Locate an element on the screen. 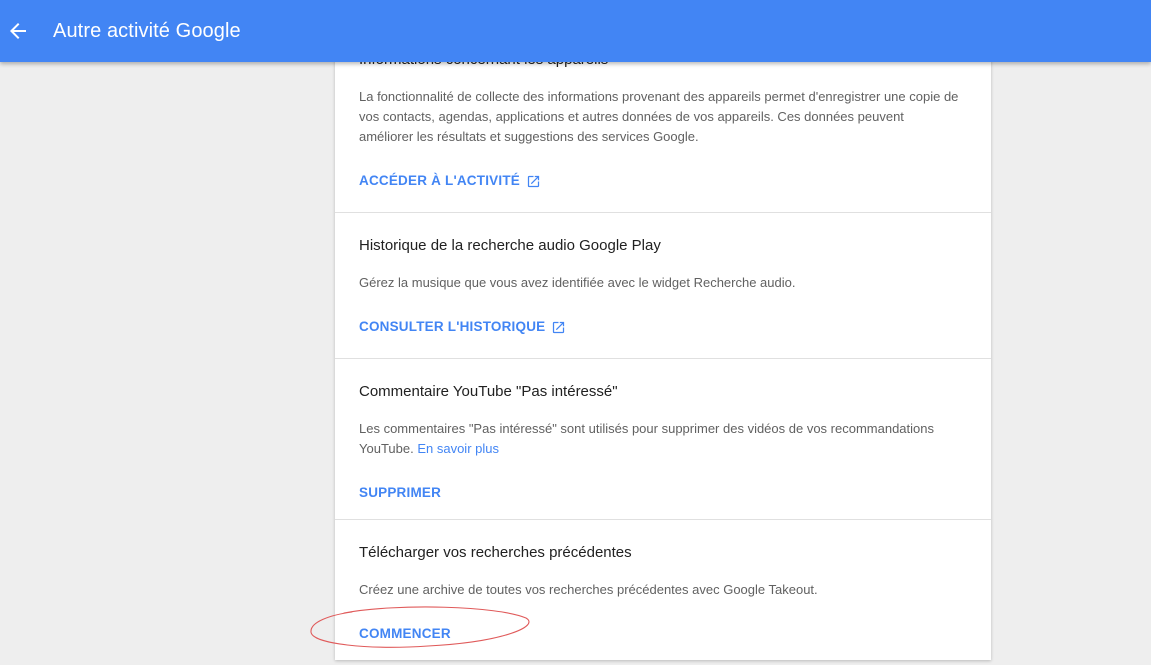  arrow-back-icon is located at coordinates (18, 31).